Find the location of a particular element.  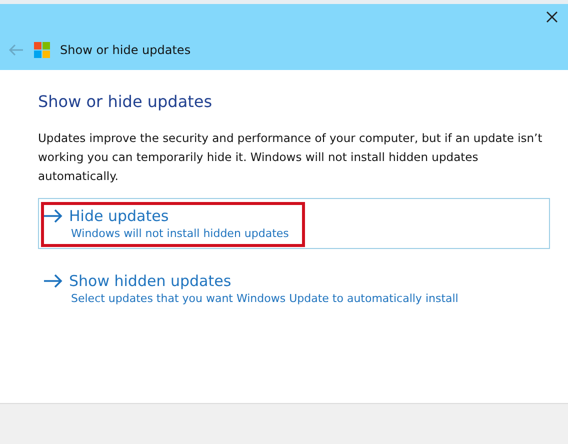

windows-logo-icon is located at coordinates (42, 50).